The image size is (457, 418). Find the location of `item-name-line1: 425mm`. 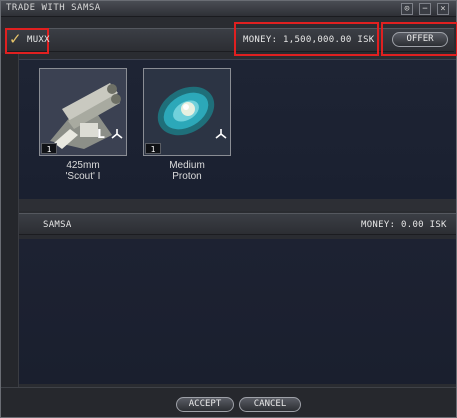

item-name-line1: 425mm is located at coordinates (83, 165).